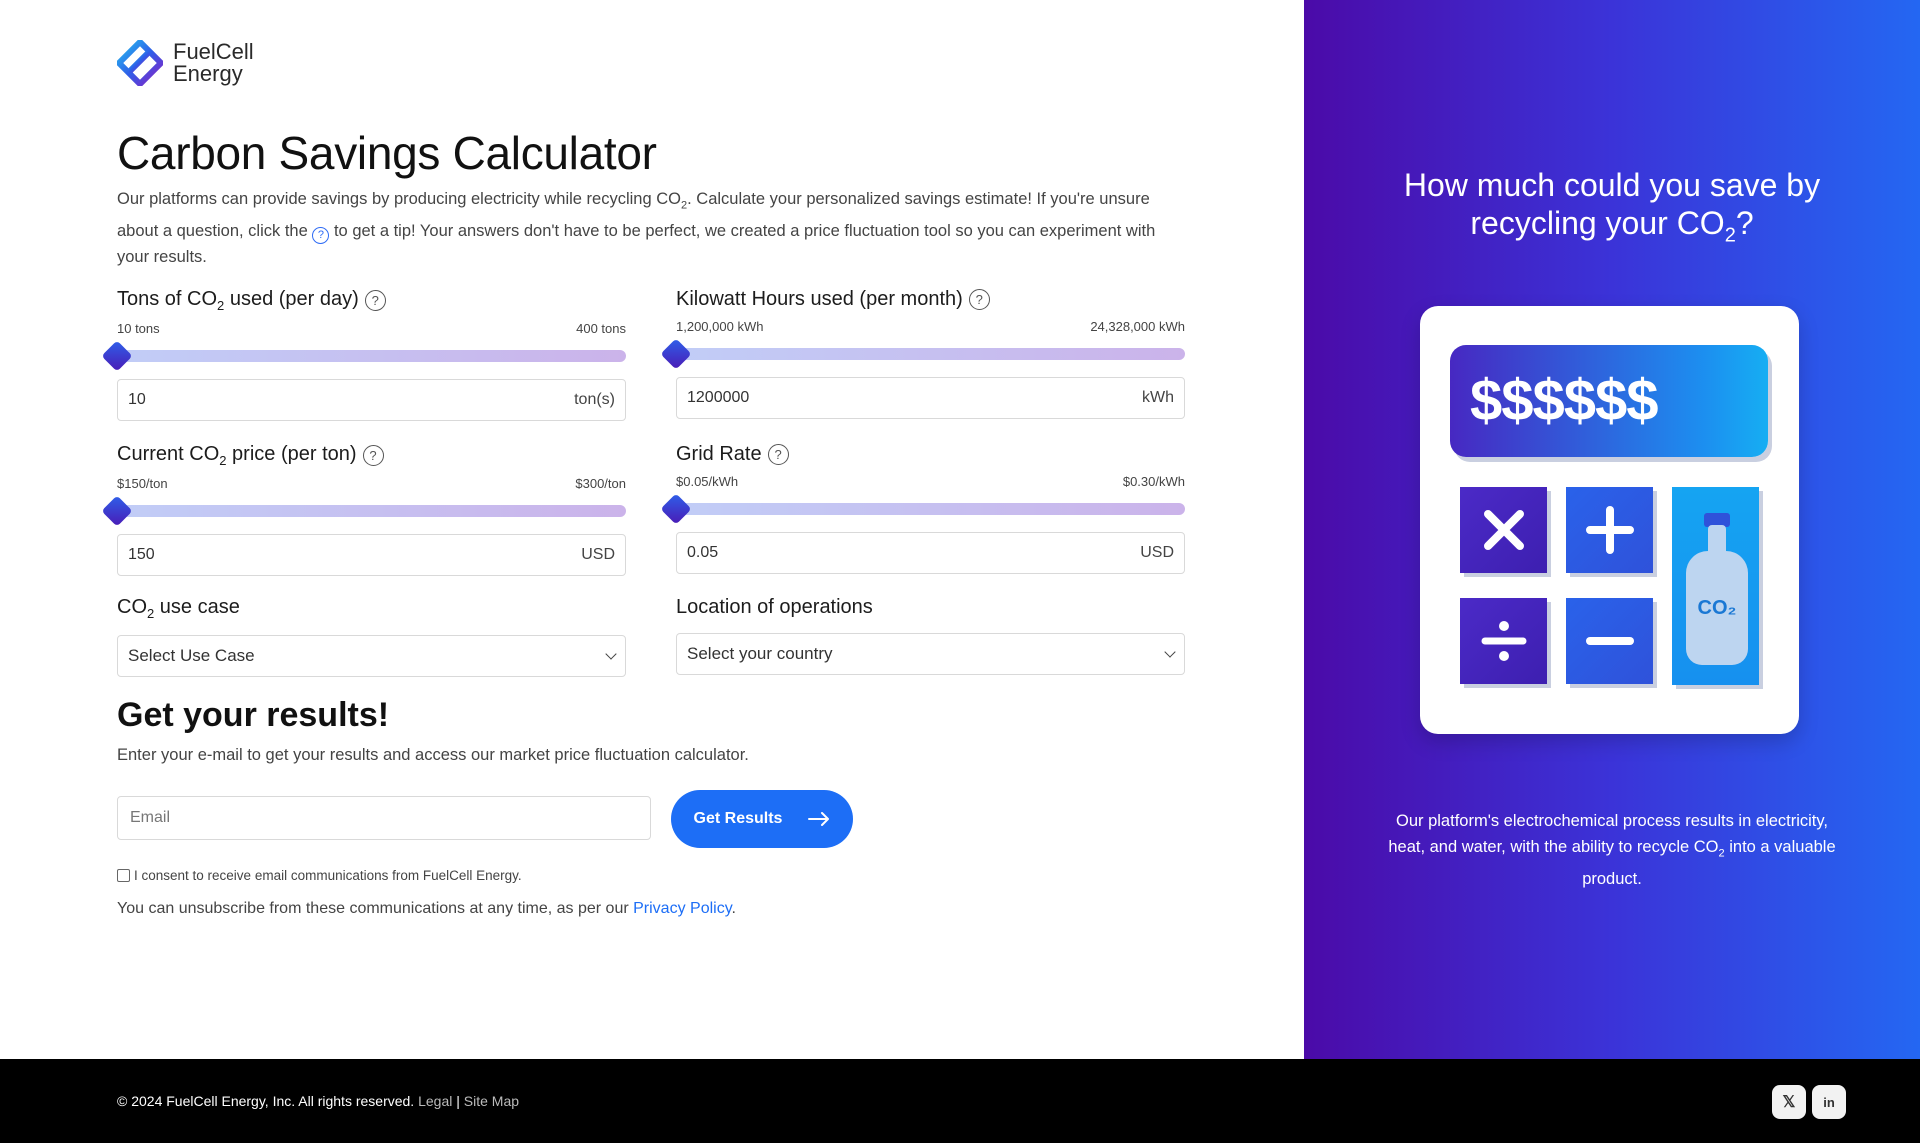  What do you see at coordinates (930, 454) in the screenshot?
I see `grid-label: Grid Rate ?` at bounding box center [930, 454].